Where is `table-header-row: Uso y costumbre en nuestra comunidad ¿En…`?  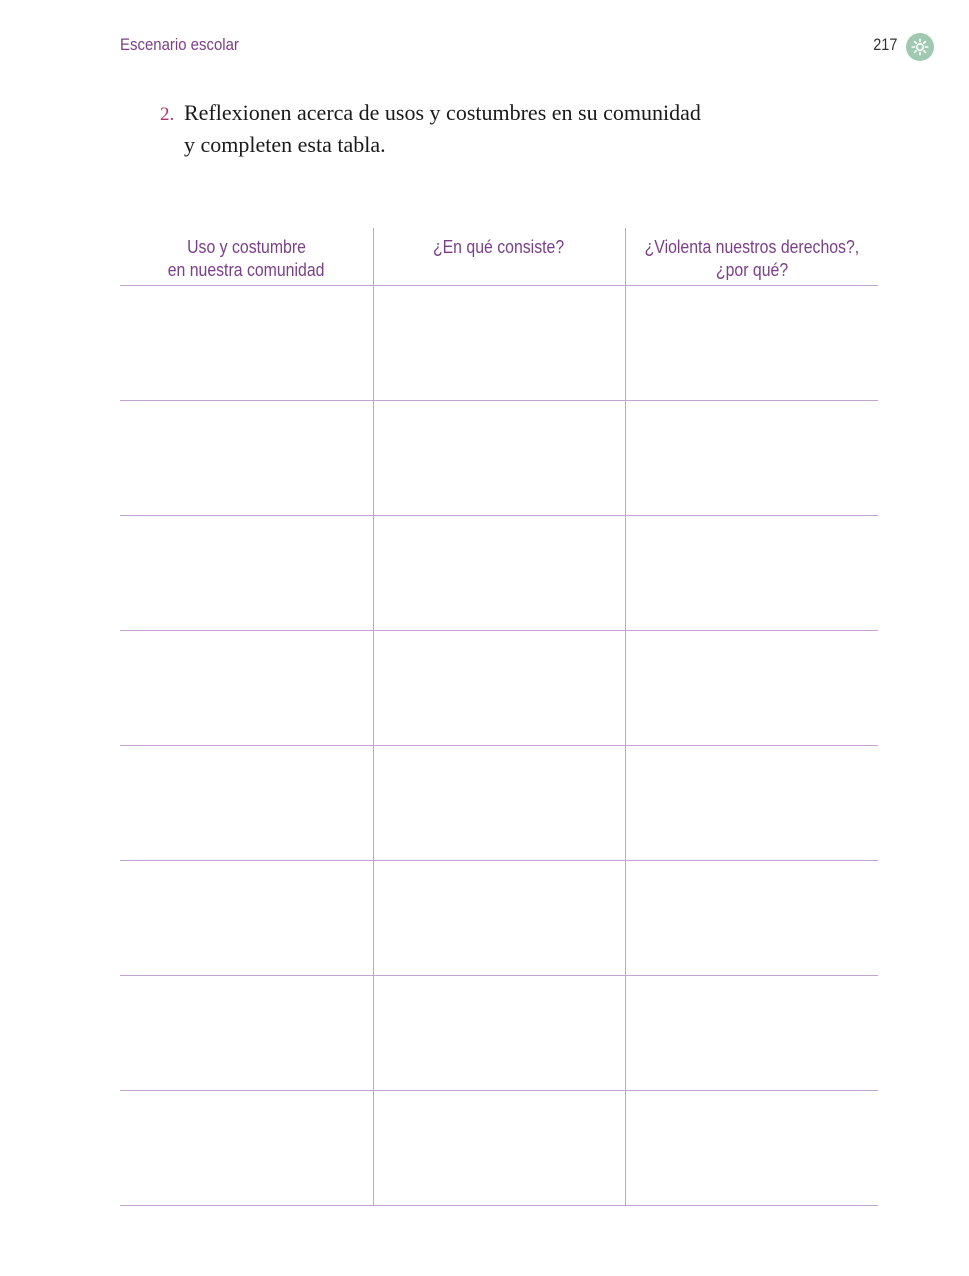
table-header-row: Uso y costumbre en nuestra comunidad ¿En… is located at coordinates (499, 257).